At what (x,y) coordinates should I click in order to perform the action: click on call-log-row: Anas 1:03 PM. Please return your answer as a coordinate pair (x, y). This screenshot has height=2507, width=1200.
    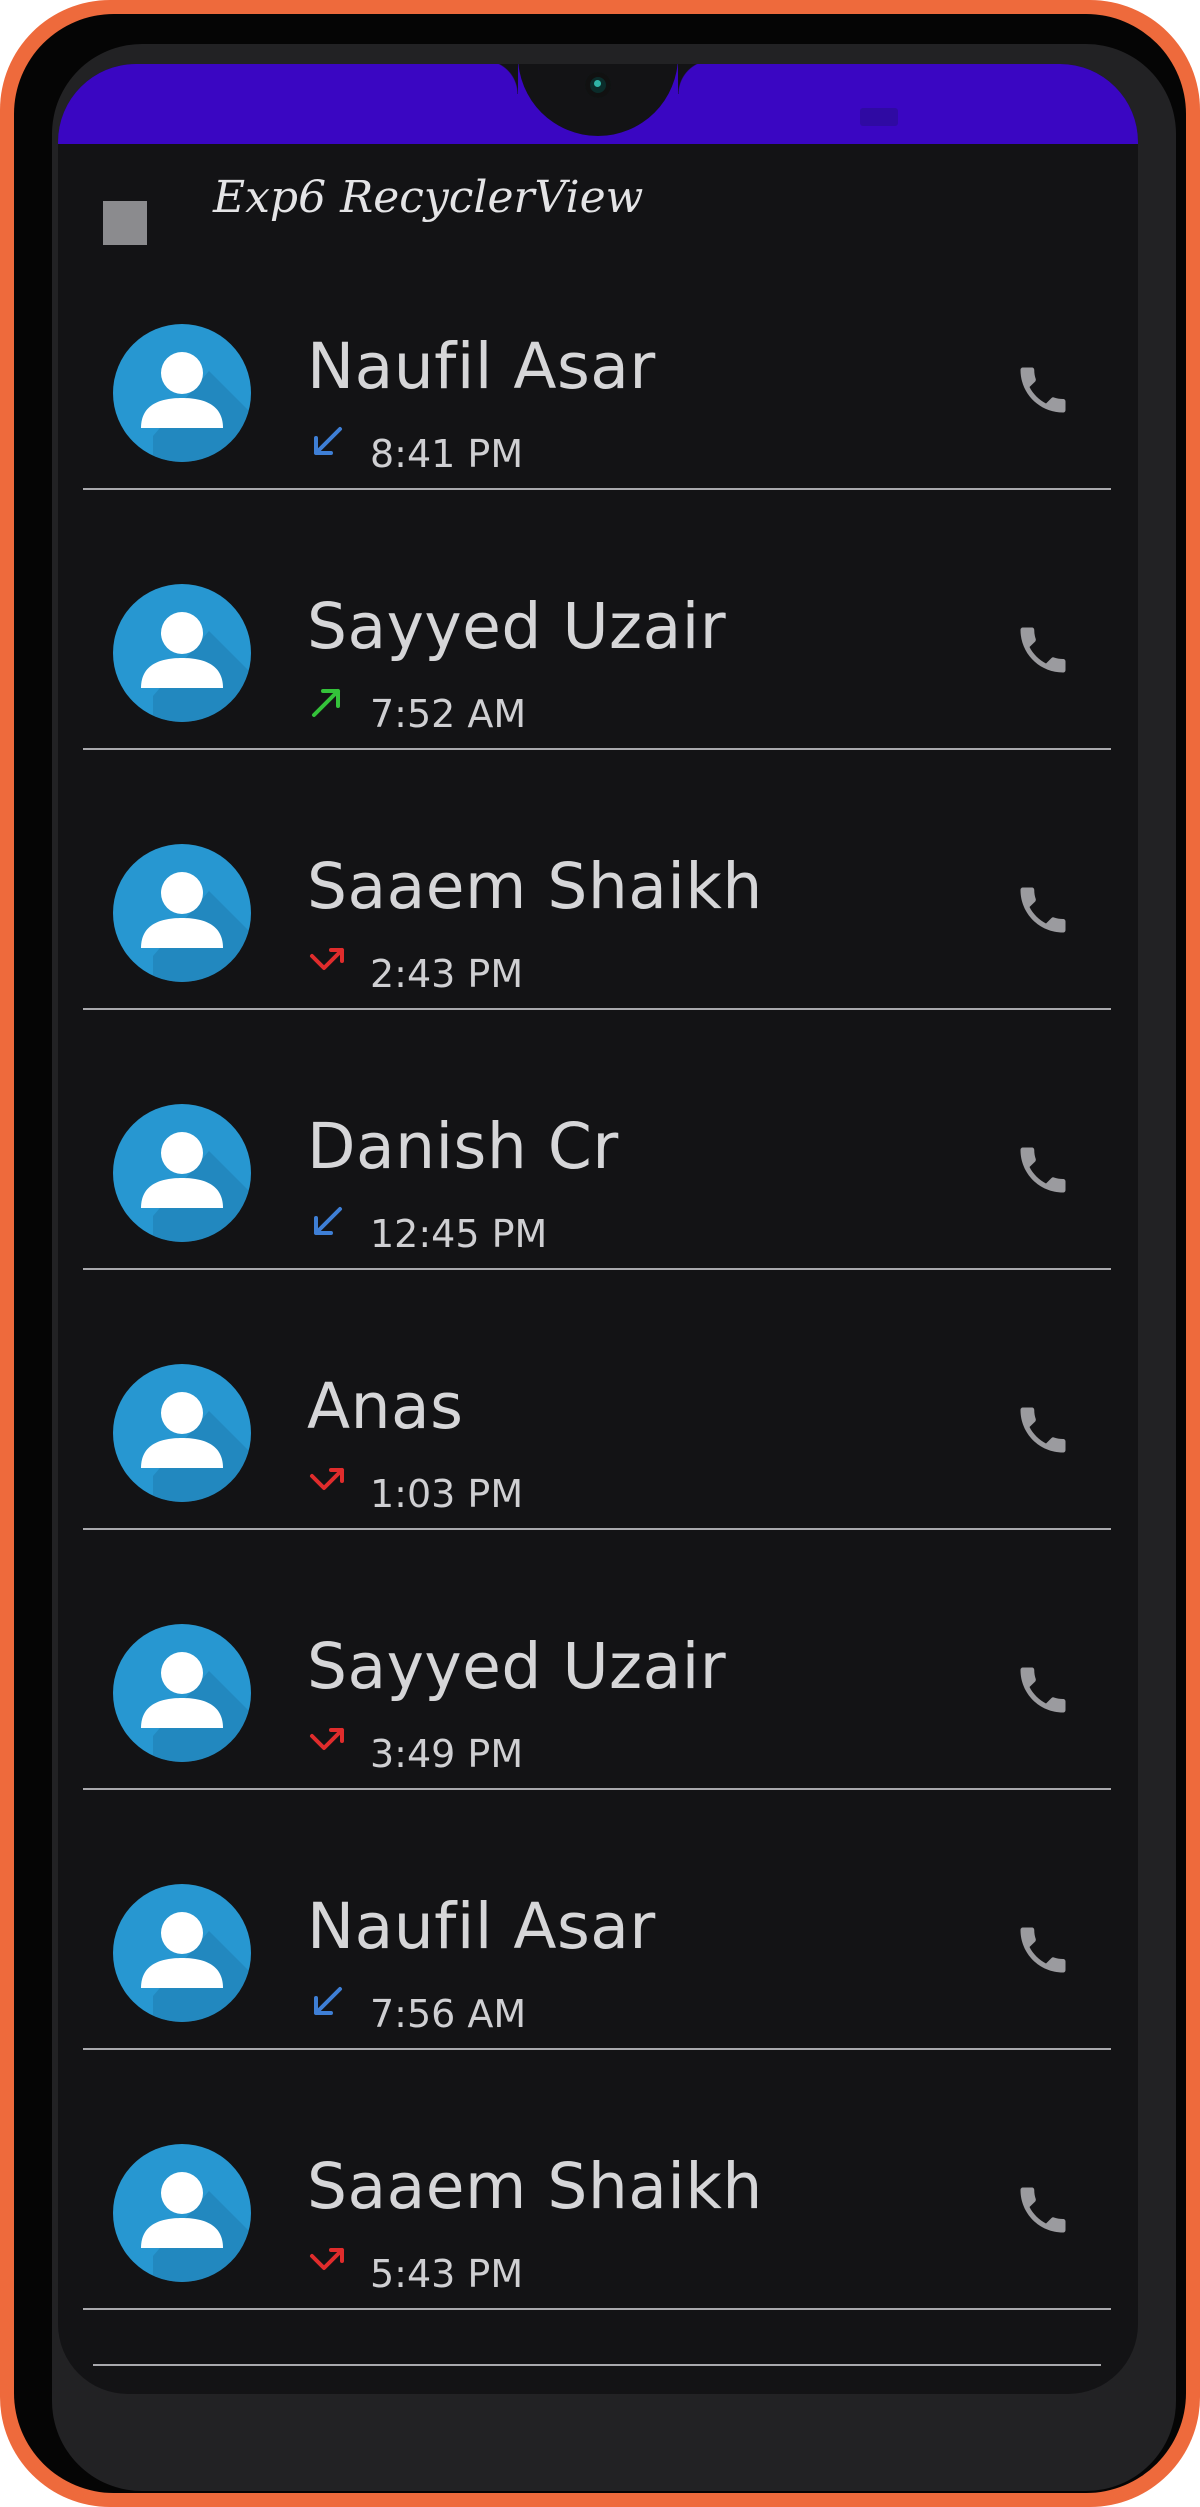
    Looking at the image, I should click on (598, 1464).